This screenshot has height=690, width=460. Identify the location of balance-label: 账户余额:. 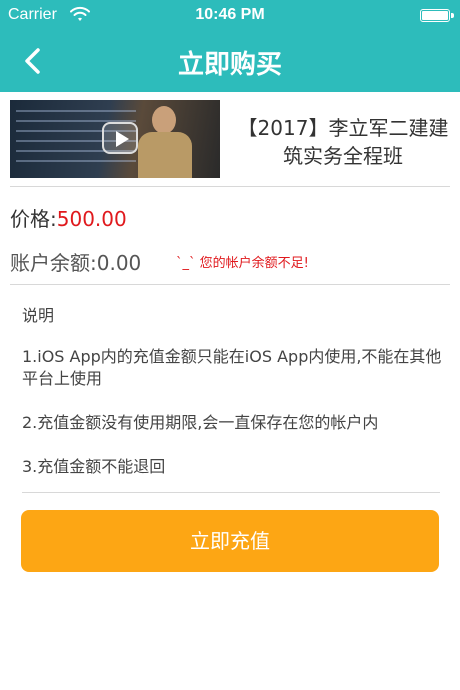
(53, 263).